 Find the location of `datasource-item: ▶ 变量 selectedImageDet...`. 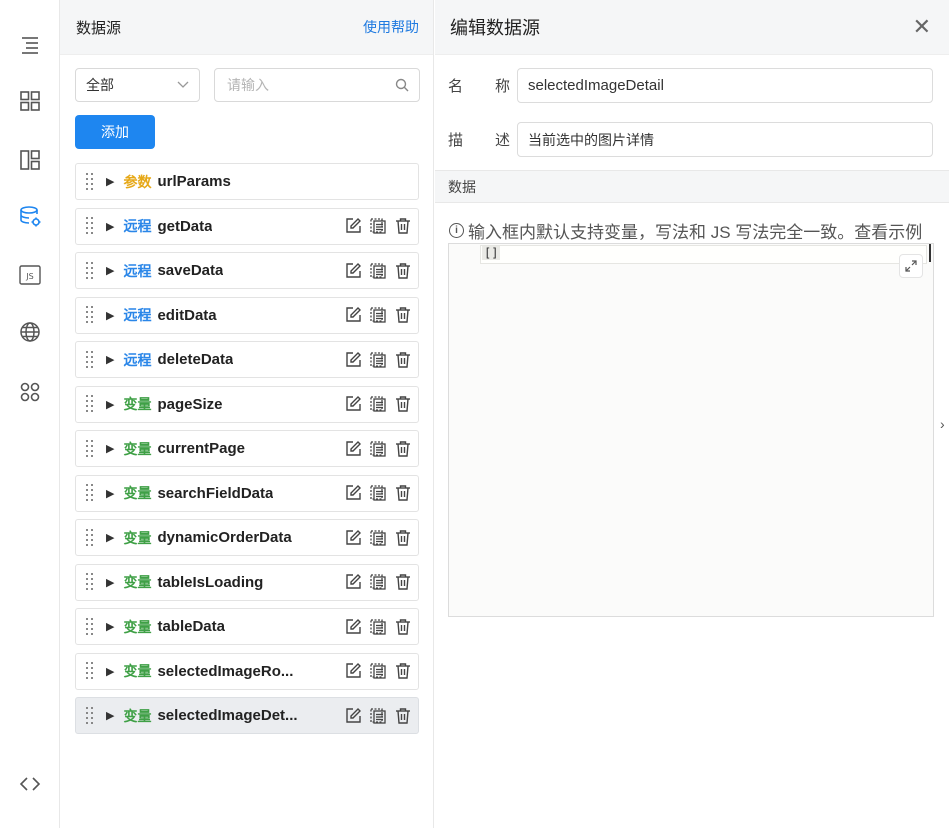

datasource-item: ▶ 变量 selectedImageDet... is located at coordinates (247, 715).